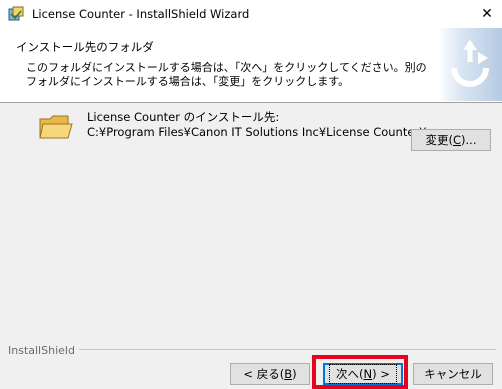 Image resolution: width=502 pixels, height=389 pixels. What do you see at coordinates (85, 47) in the screenshot?
I see `page-title: インストール先のフォルダ` at bounding box center [85, 47].